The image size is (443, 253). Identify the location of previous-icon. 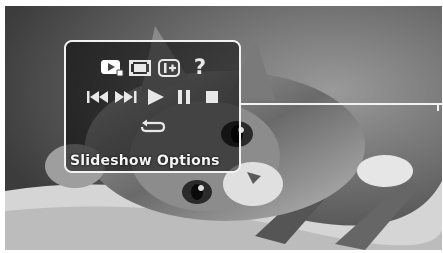
(98, 97).